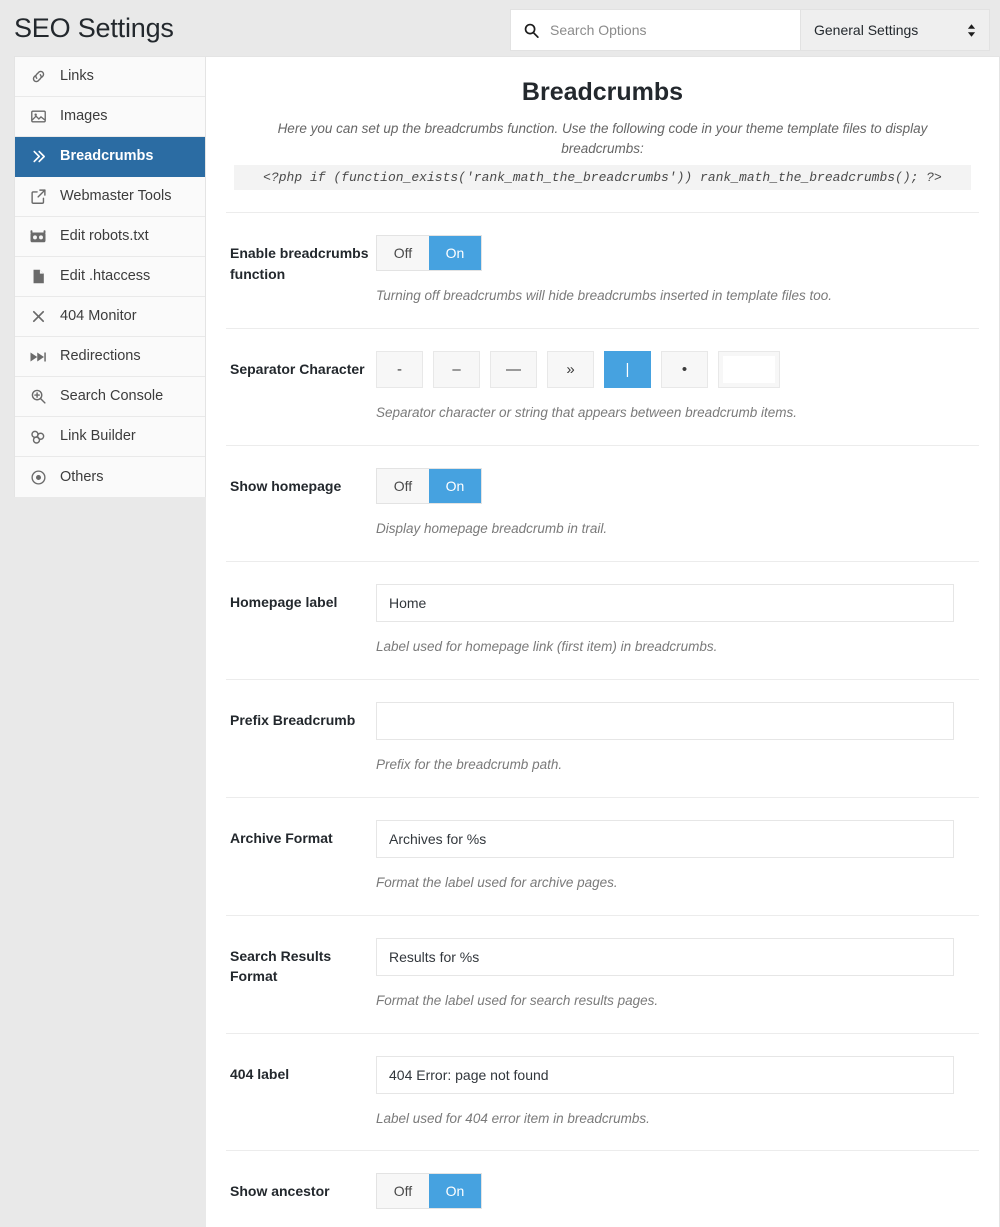 The image size is (1000, 1227). I want to click on circle-dot-icon, so click(38, 477).